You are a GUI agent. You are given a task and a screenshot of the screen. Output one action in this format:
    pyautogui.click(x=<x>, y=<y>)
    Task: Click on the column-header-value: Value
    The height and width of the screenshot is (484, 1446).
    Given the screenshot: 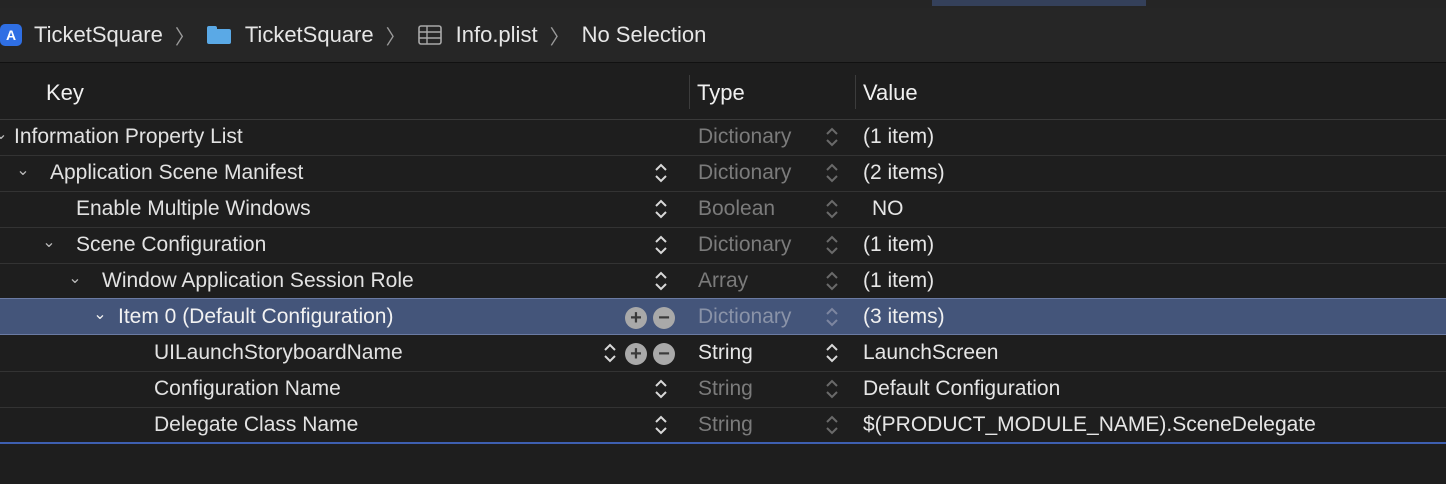 What is the action you would take?
    pyautogui.click(x=890, y=93)
    